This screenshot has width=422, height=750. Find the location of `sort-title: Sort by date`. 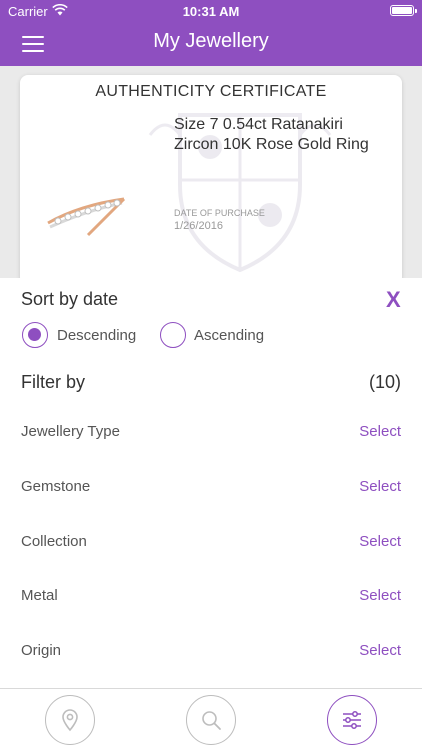

sort-title: Sort by date is located at coordinates (70, 299).